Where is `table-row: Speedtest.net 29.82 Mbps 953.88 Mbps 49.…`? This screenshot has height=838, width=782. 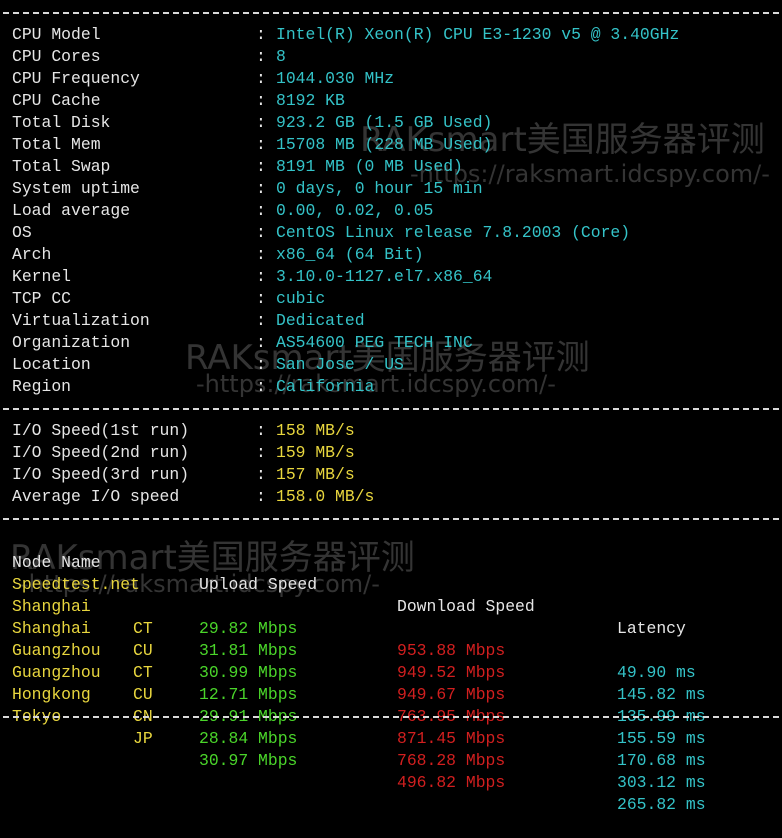 table-row: Speedtest.net 29.82 Mbps 953.88 Mbps 49.… is located at coordinates (354, 628).